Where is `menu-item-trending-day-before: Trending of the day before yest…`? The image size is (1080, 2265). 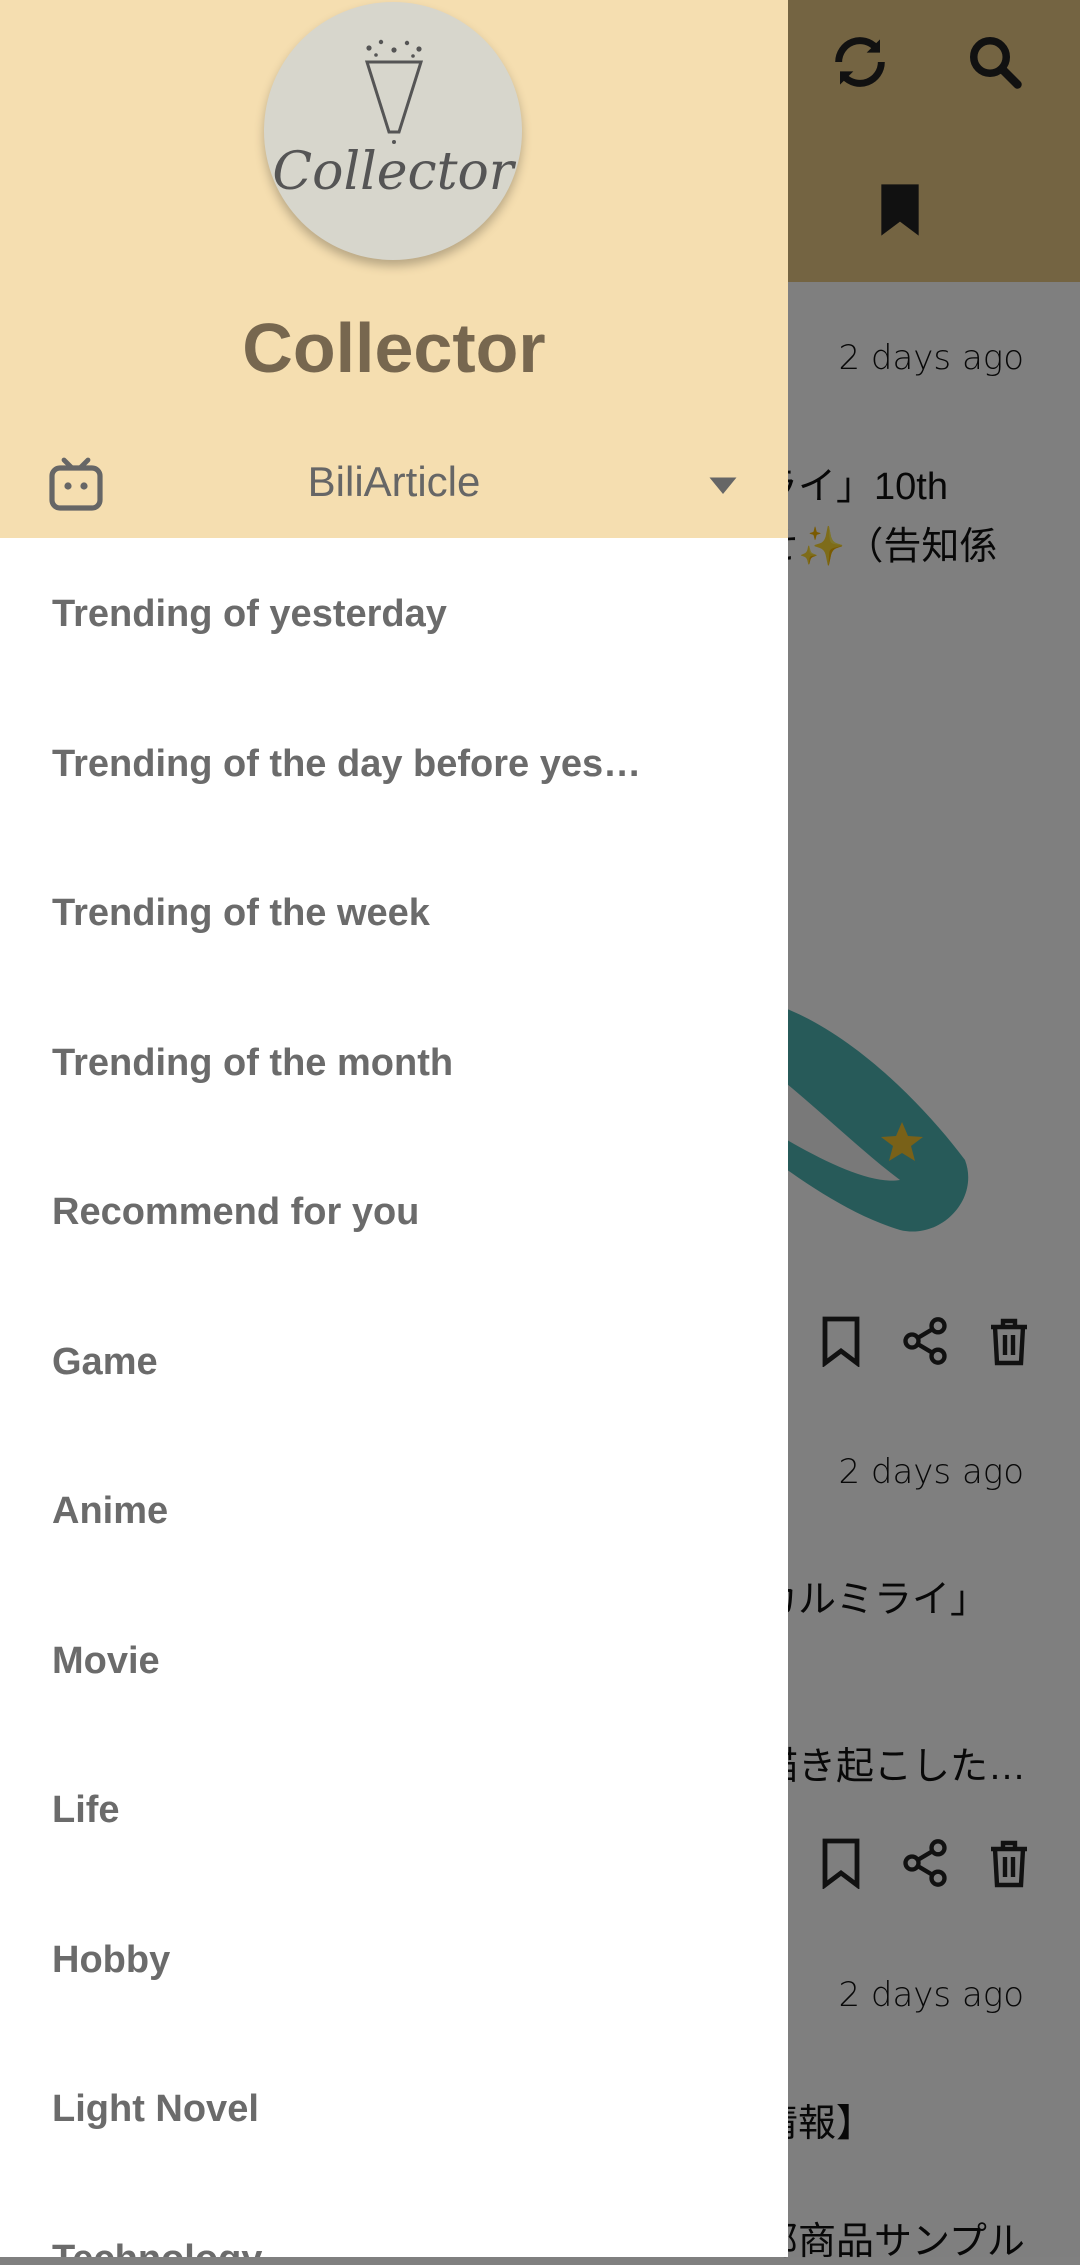
menu-item-trending-day-before: Trending of the day before yest… is located at coordinates (394, 763).